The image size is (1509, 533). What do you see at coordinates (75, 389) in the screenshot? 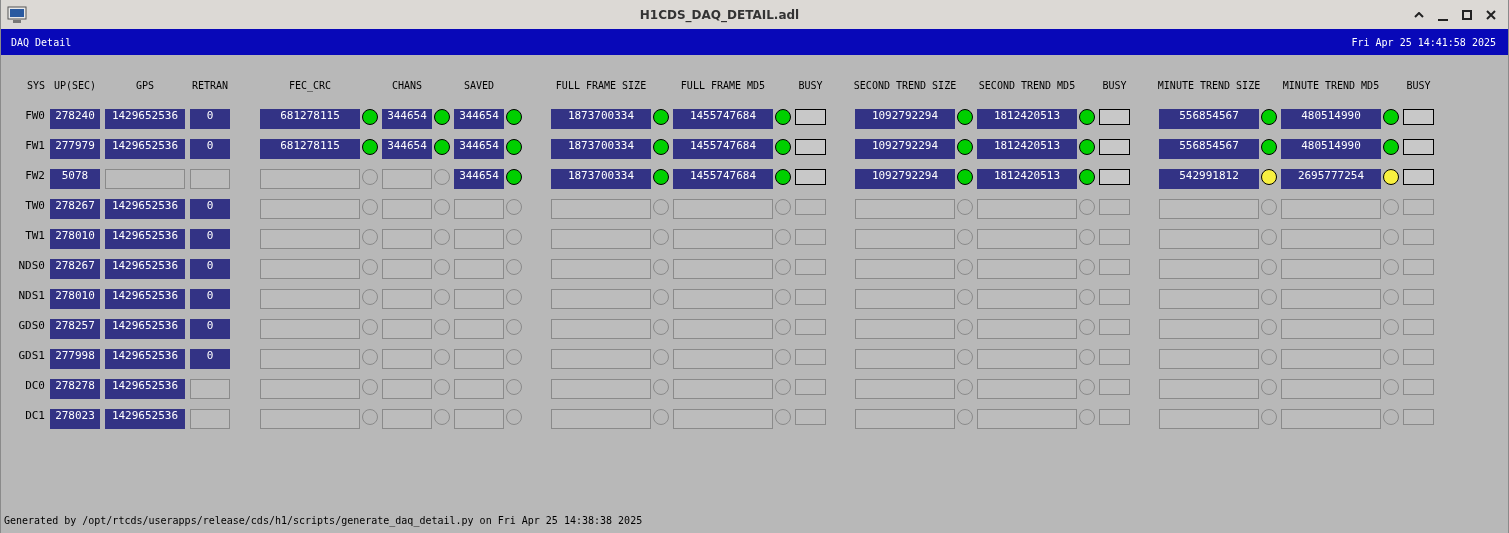
I see `value-field: 278278` at bounding box center [75, 389].